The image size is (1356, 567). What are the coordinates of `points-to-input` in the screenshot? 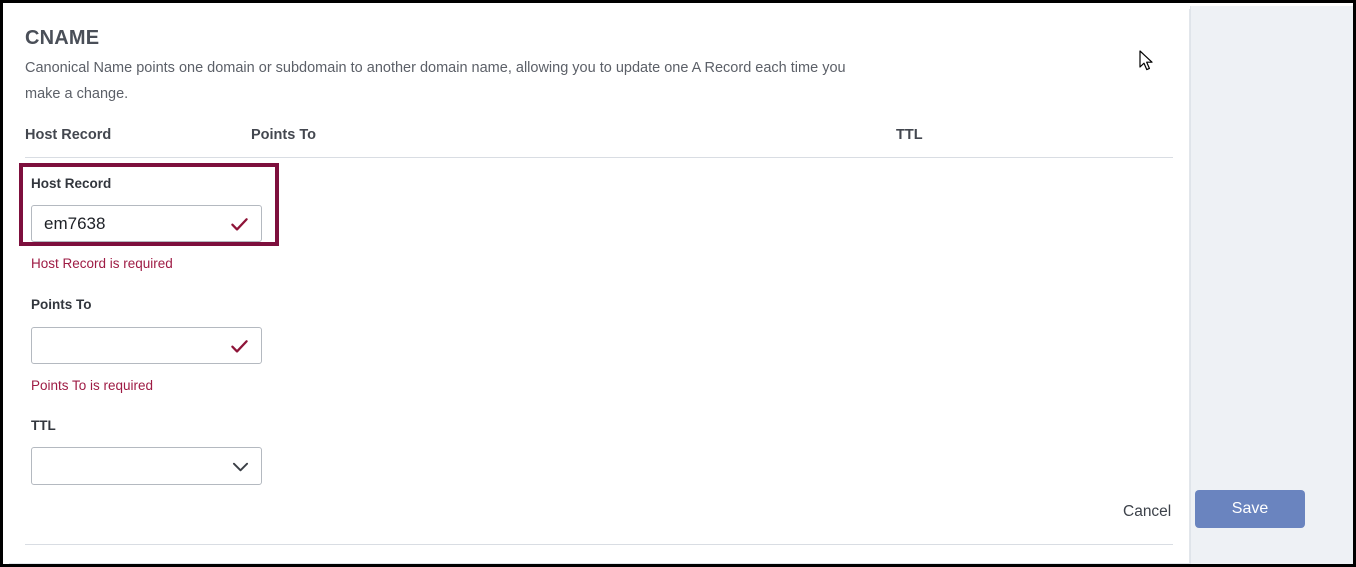 It's located at (146, 345).